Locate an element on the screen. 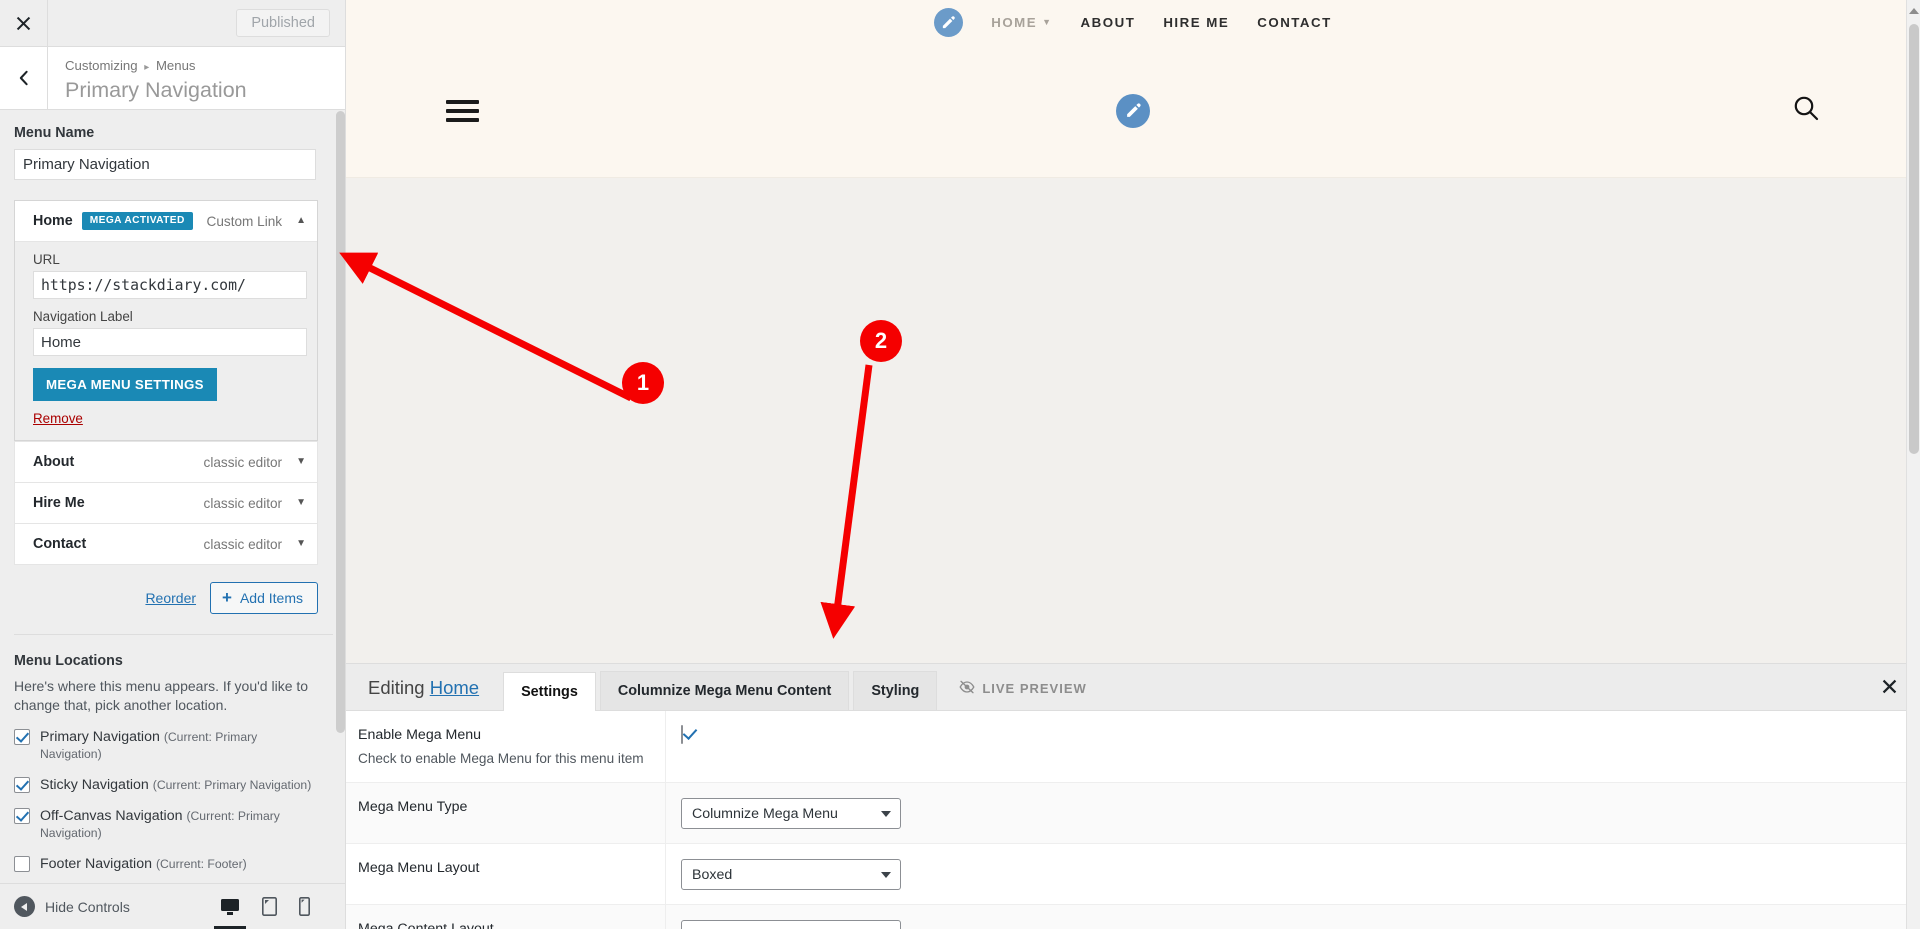 The height and width of the screenshot is (929, 1920). menu-item-hire-me: Hire Me classic editor ▼ is located at coordinates (166, 502).